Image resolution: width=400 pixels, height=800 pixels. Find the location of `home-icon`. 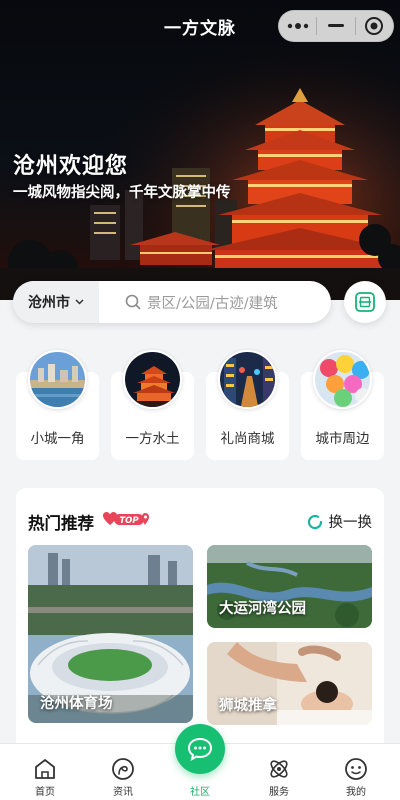

home-icon is located at coordinates (45, 769).